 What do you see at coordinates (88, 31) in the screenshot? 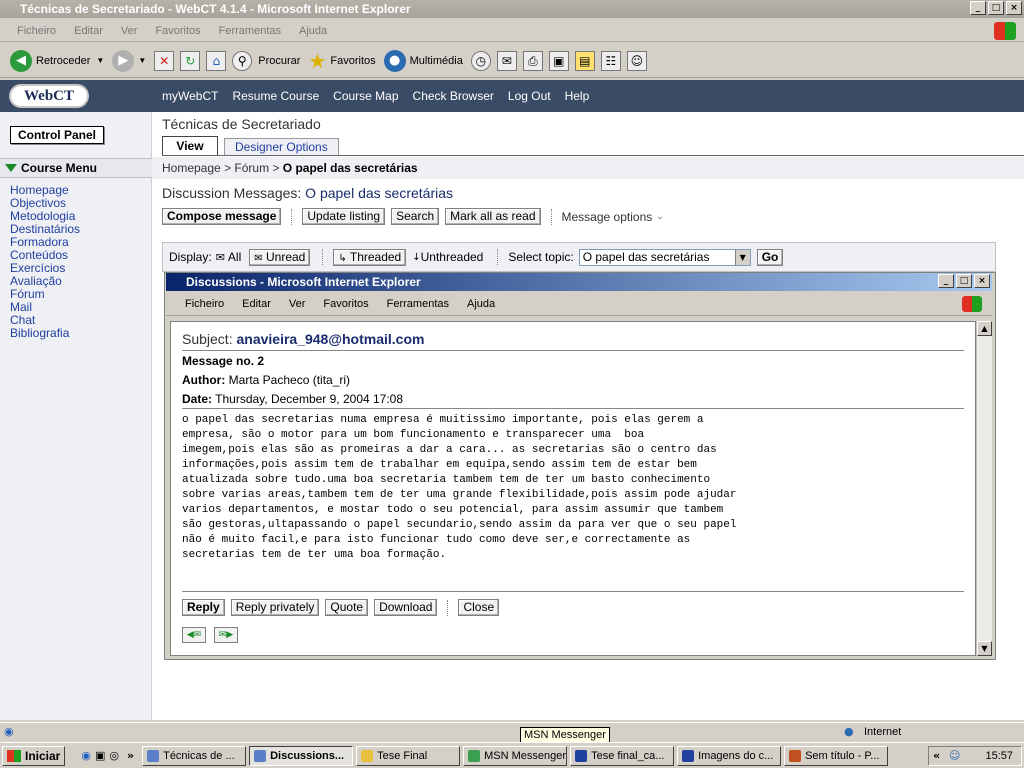
I see `menu-editar: Editar` at bounding box center [88, 31].